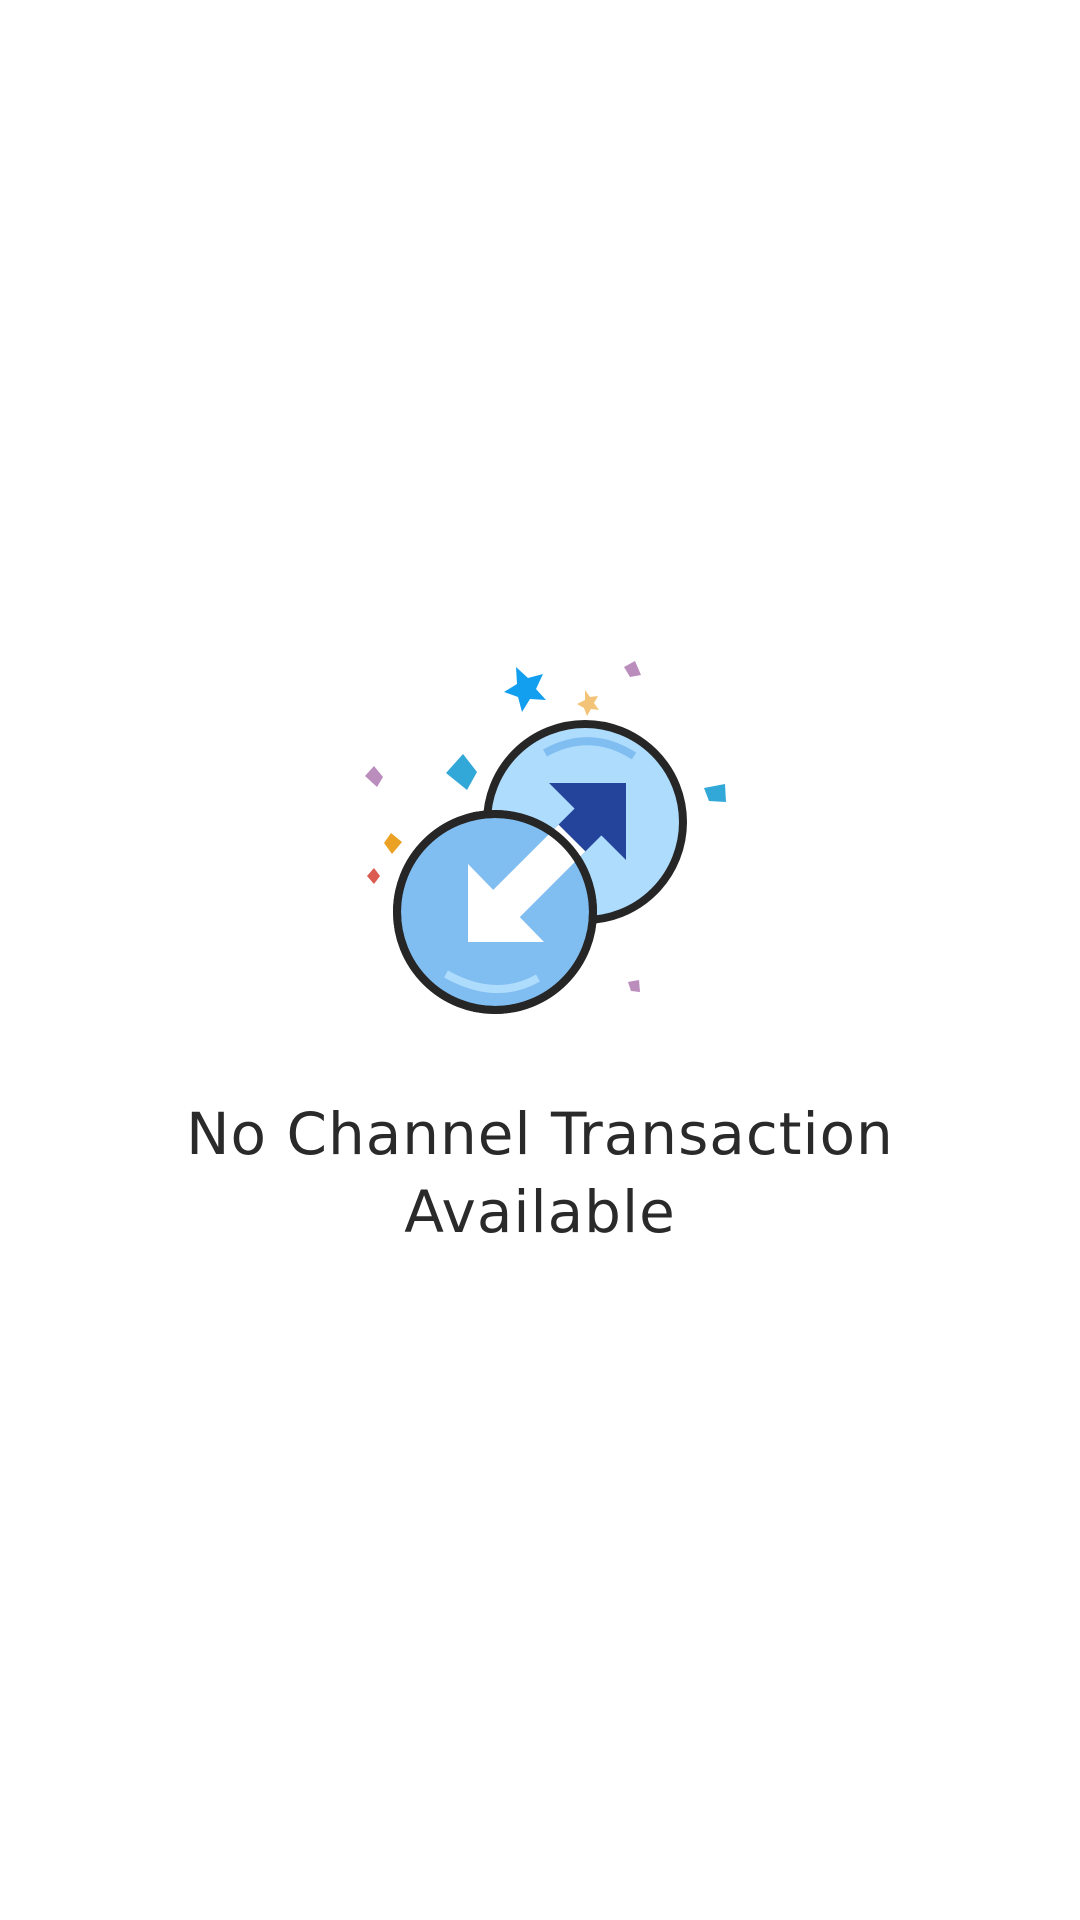 This screenshot has width=1080, height=1920. I want to click on empty-message-line1: No Channel Transaction, so click(540, 1134).